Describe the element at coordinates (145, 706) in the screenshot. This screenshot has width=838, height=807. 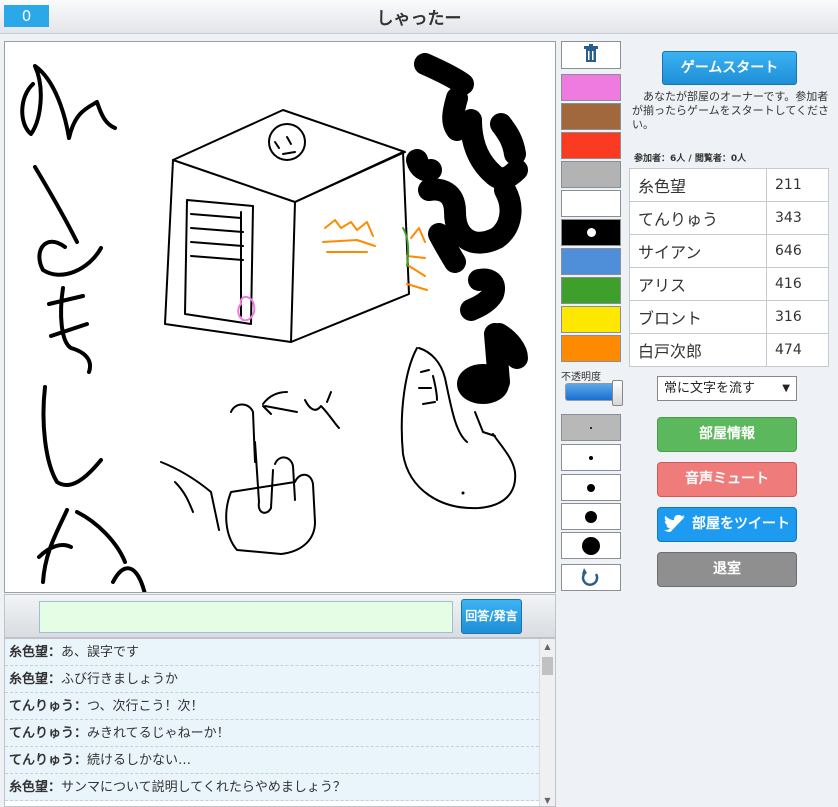
I see `chat-text: つ、次行こう！次！` at that location.